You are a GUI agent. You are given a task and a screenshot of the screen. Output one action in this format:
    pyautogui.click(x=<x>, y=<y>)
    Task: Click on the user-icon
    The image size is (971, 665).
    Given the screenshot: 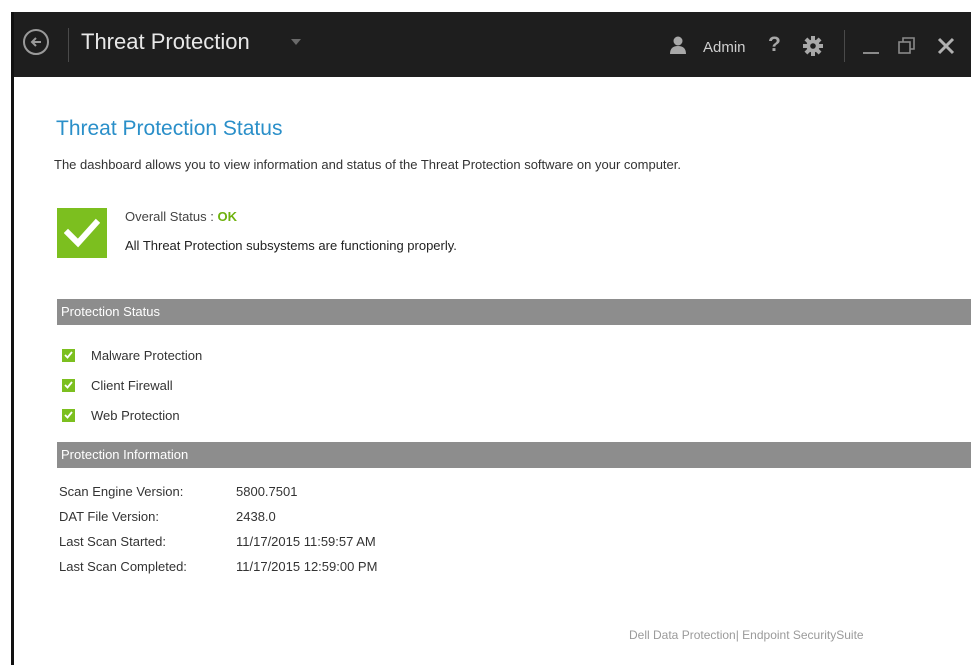 What is the action you would take?
    pyautogui.click(x=678, y=45)
    